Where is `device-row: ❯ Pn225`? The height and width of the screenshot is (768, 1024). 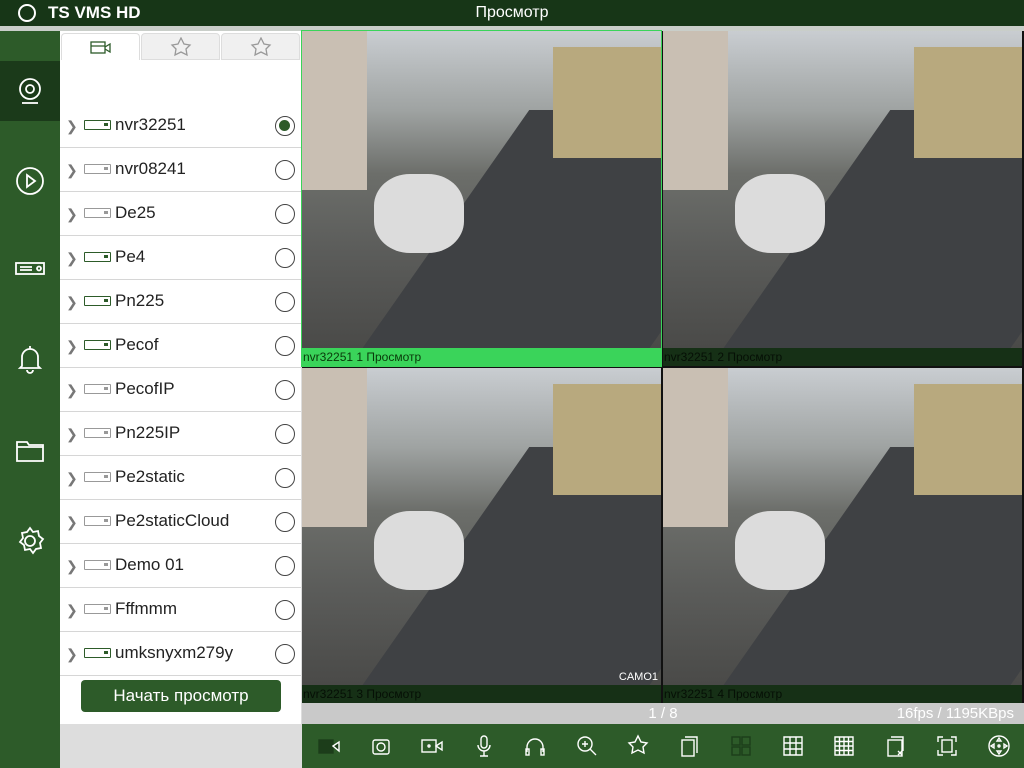 device-row: ❯ Pn225 is located at coordinates (180, 302).